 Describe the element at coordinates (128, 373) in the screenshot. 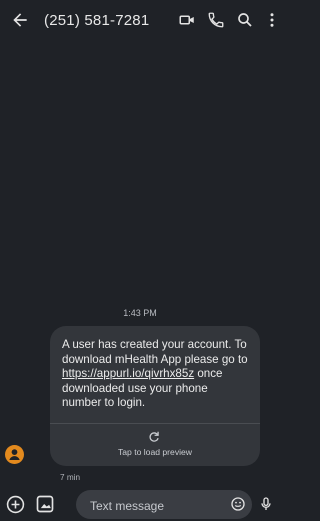

I see `message-link: https://appurl.io/qivrhx85z` at that location.